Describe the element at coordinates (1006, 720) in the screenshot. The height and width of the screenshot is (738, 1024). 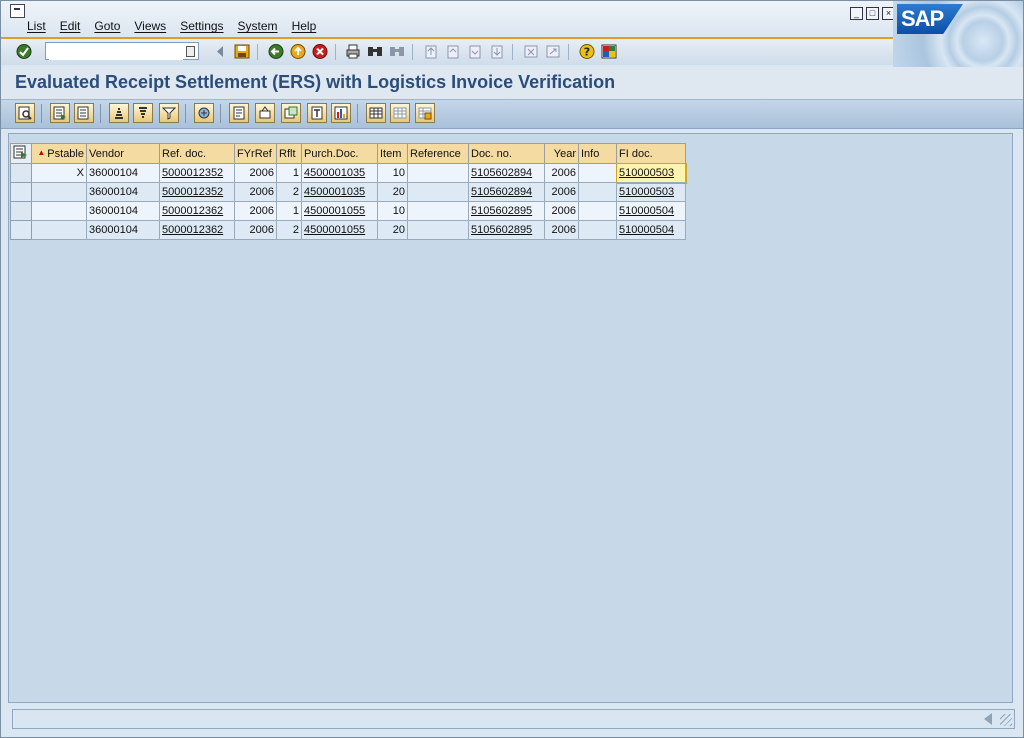
I see `resize-grip-icon` at that location.